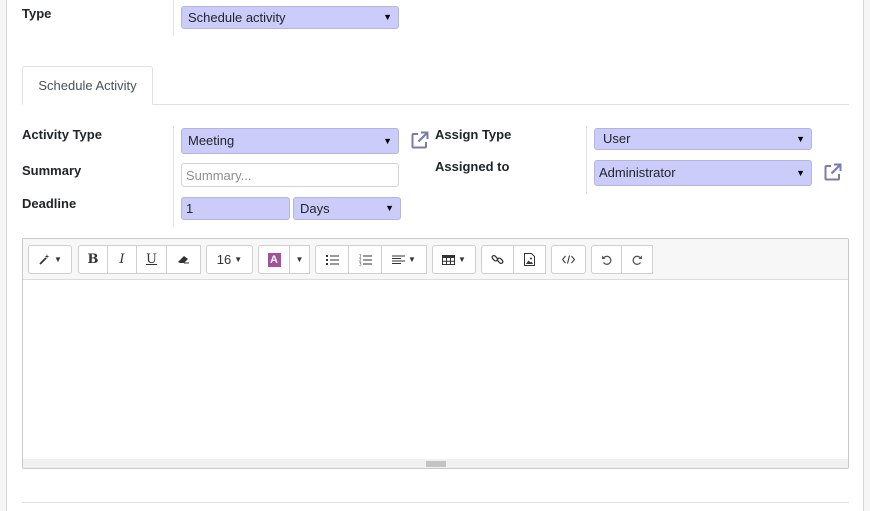 The width and height of the screenshot is (870, 511). I want to click on editor-toolbar: ▼ B I U 16 ▼ A ▼ 1 2 3 ▼ ▼, so click(435, 259).